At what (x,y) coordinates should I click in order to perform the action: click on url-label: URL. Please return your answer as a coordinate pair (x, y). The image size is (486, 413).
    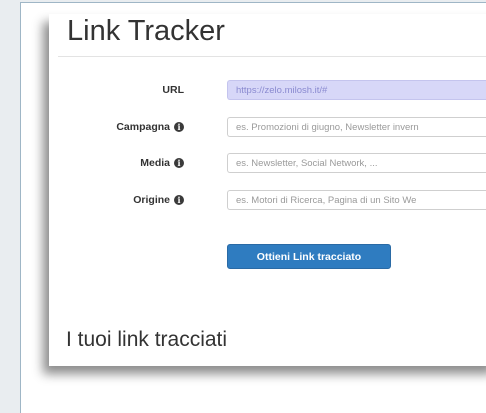
    Looking at the image, I should click on (173, 90).